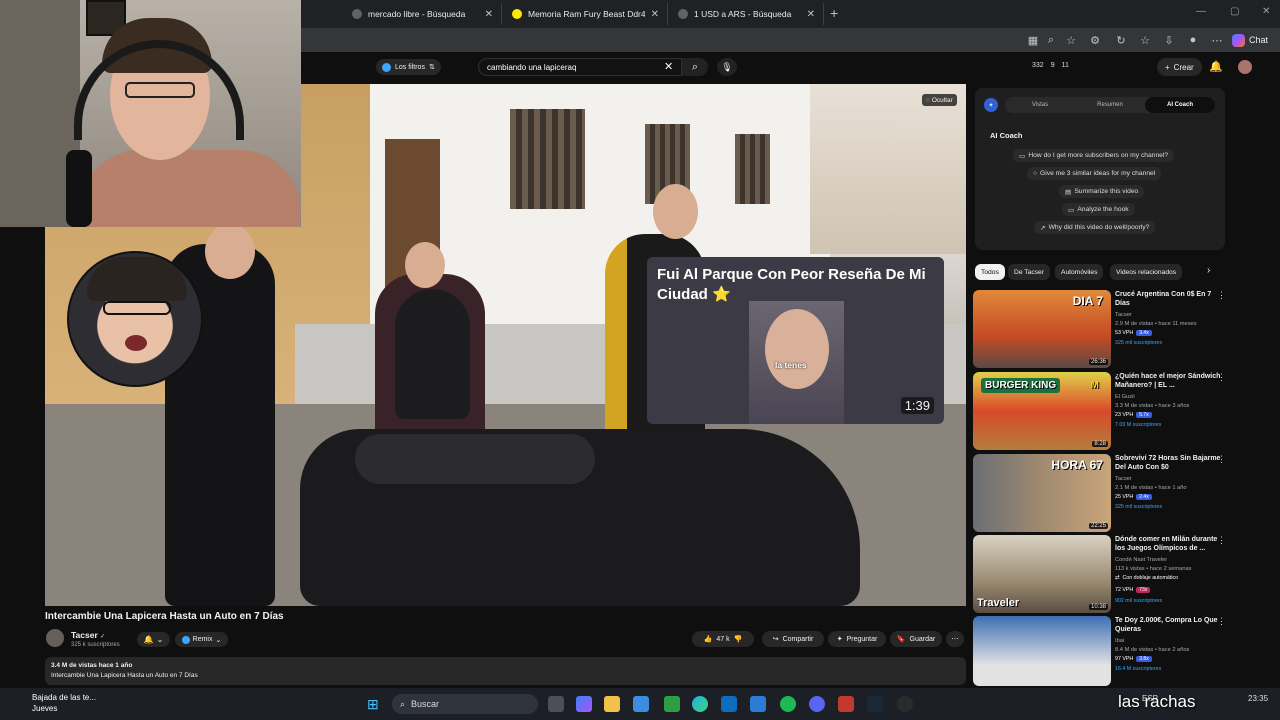 The image size is (1280, 720). I want to click on tab-mercado-libre: mercado libre - Búsqueda ✕, so click(423, 14).